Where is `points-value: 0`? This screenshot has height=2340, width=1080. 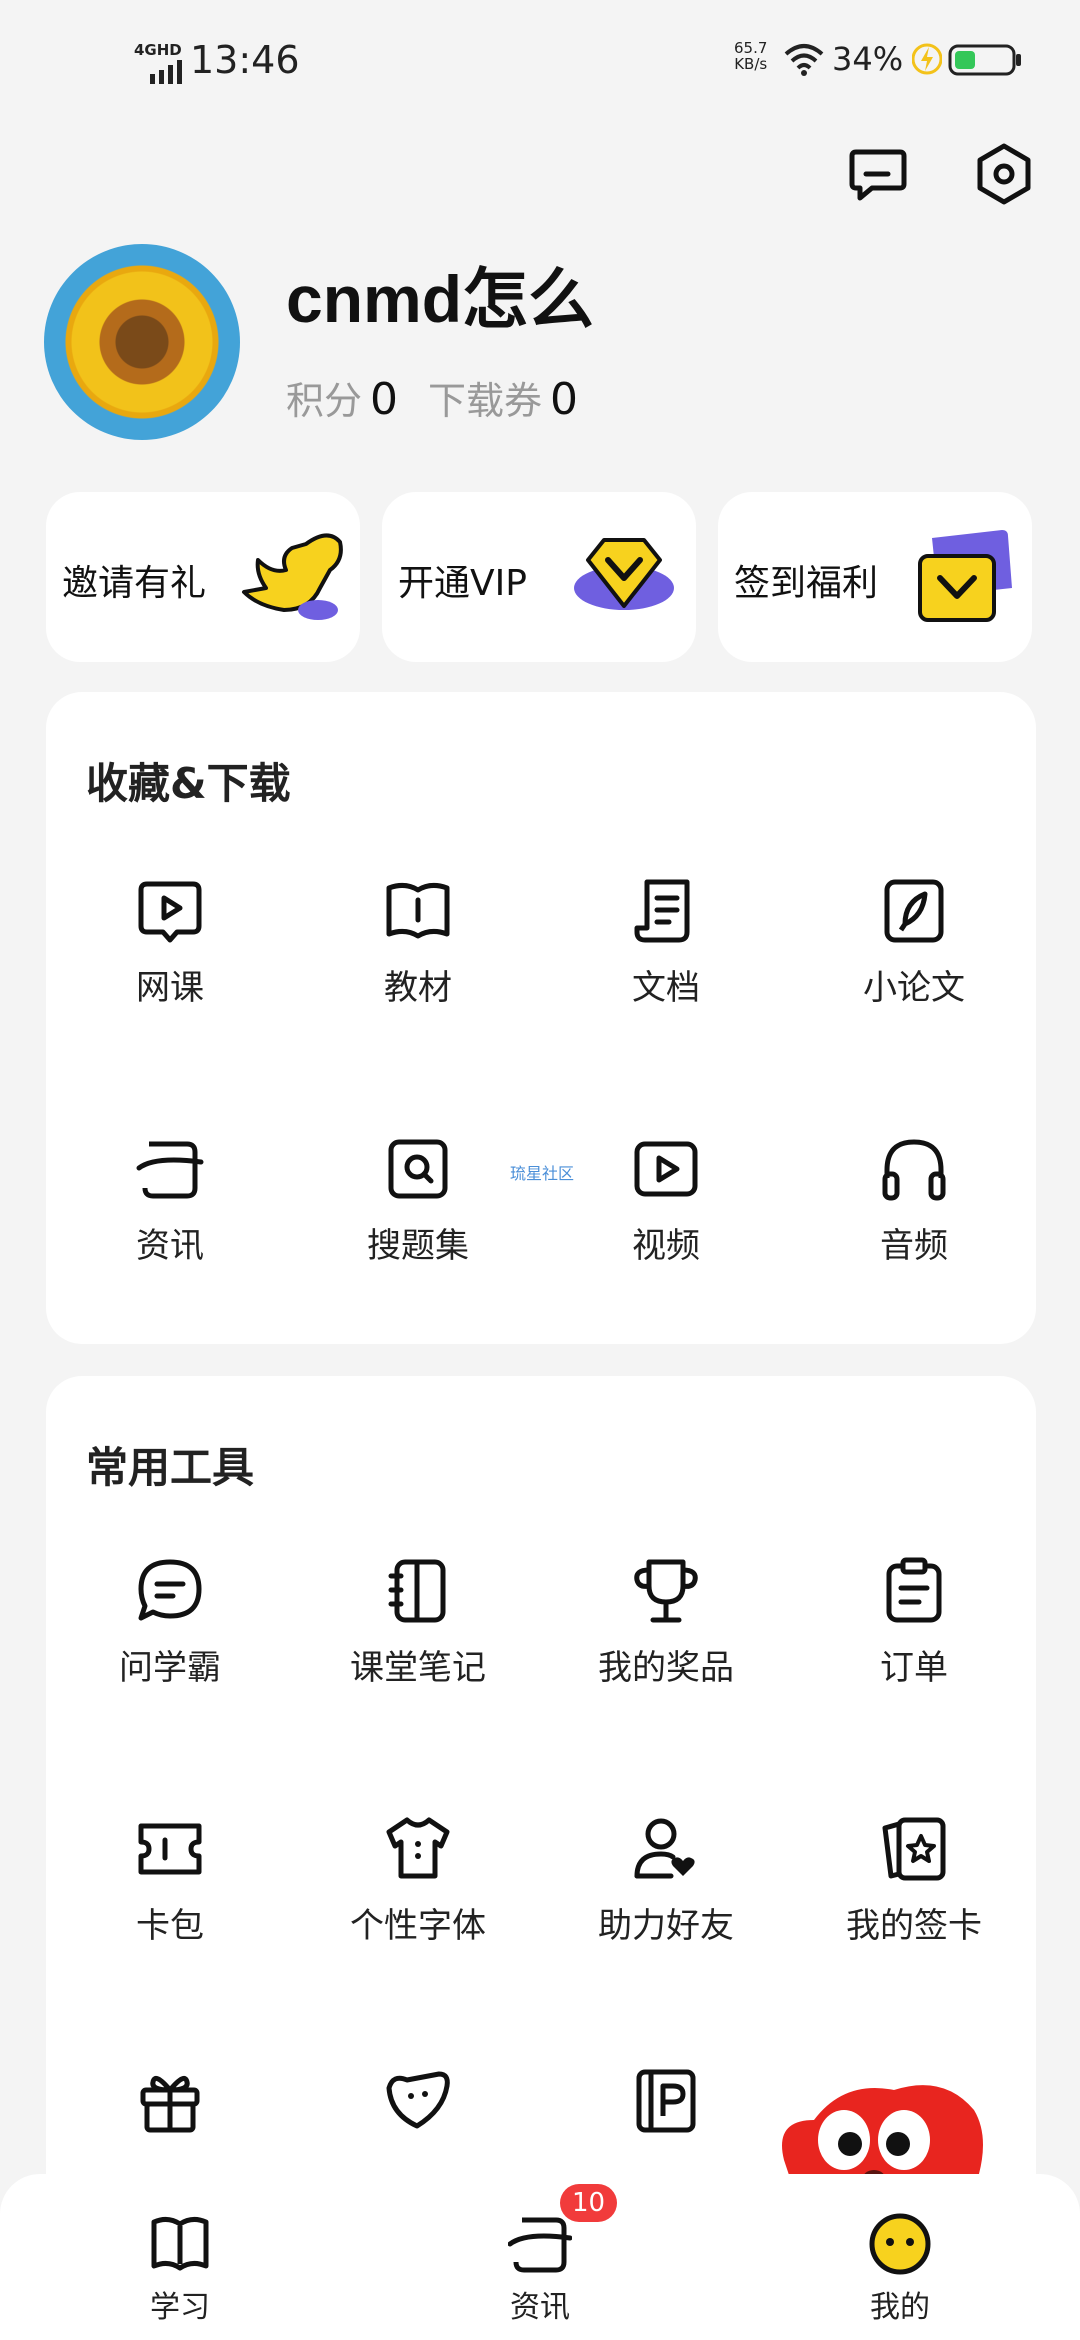
points-value: 0 is located at coordinates (384, 399).